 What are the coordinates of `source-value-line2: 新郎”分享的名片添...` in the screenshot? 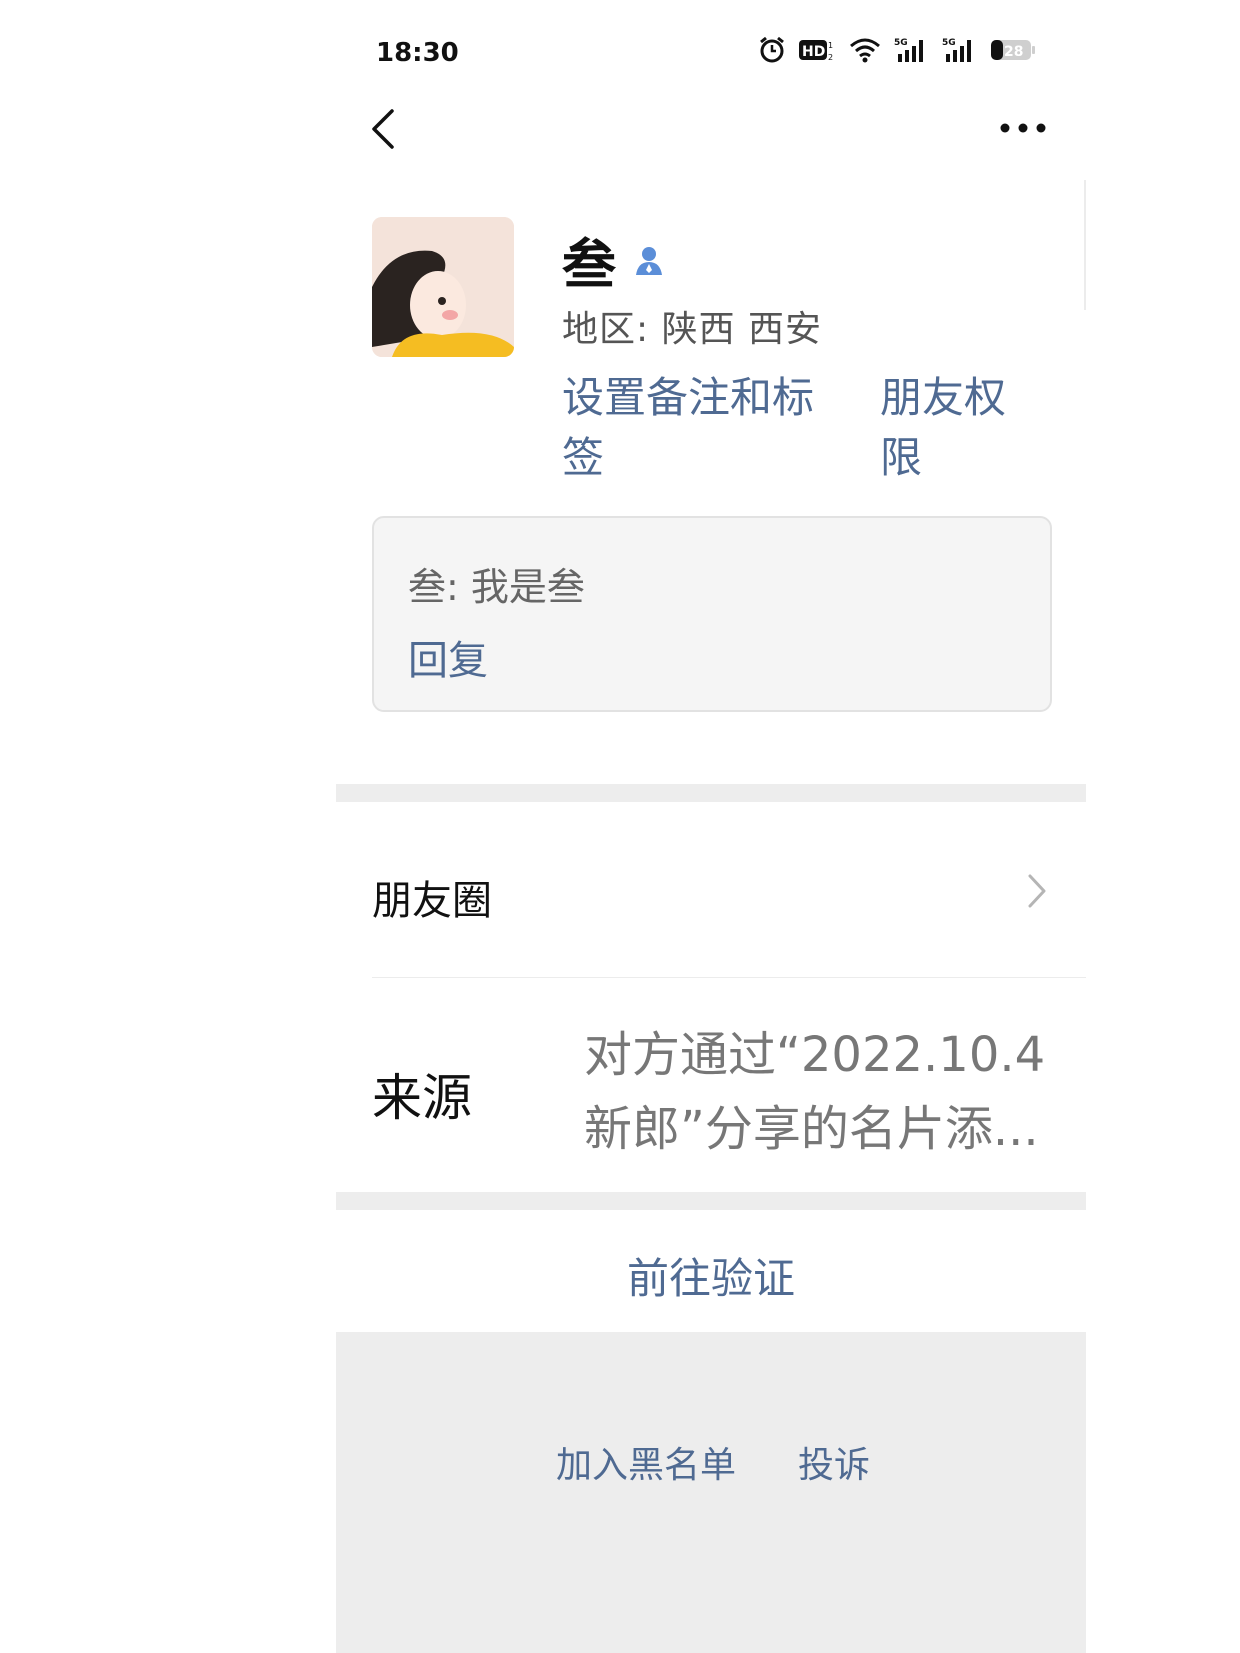 It's located at (811, 1129).